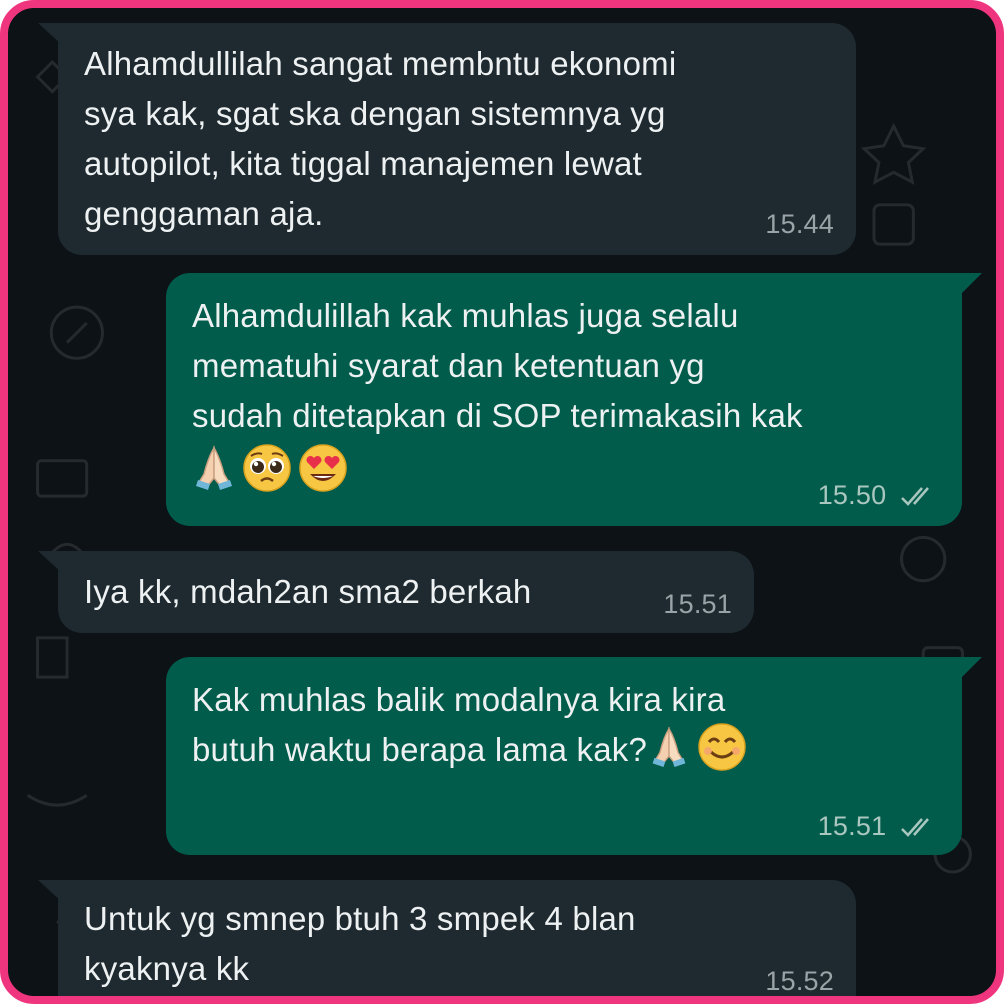  What do you see at coordinates (722, 747) in the screenshot?
I see `smiling-face-icon` at bounding box center [722, 747].